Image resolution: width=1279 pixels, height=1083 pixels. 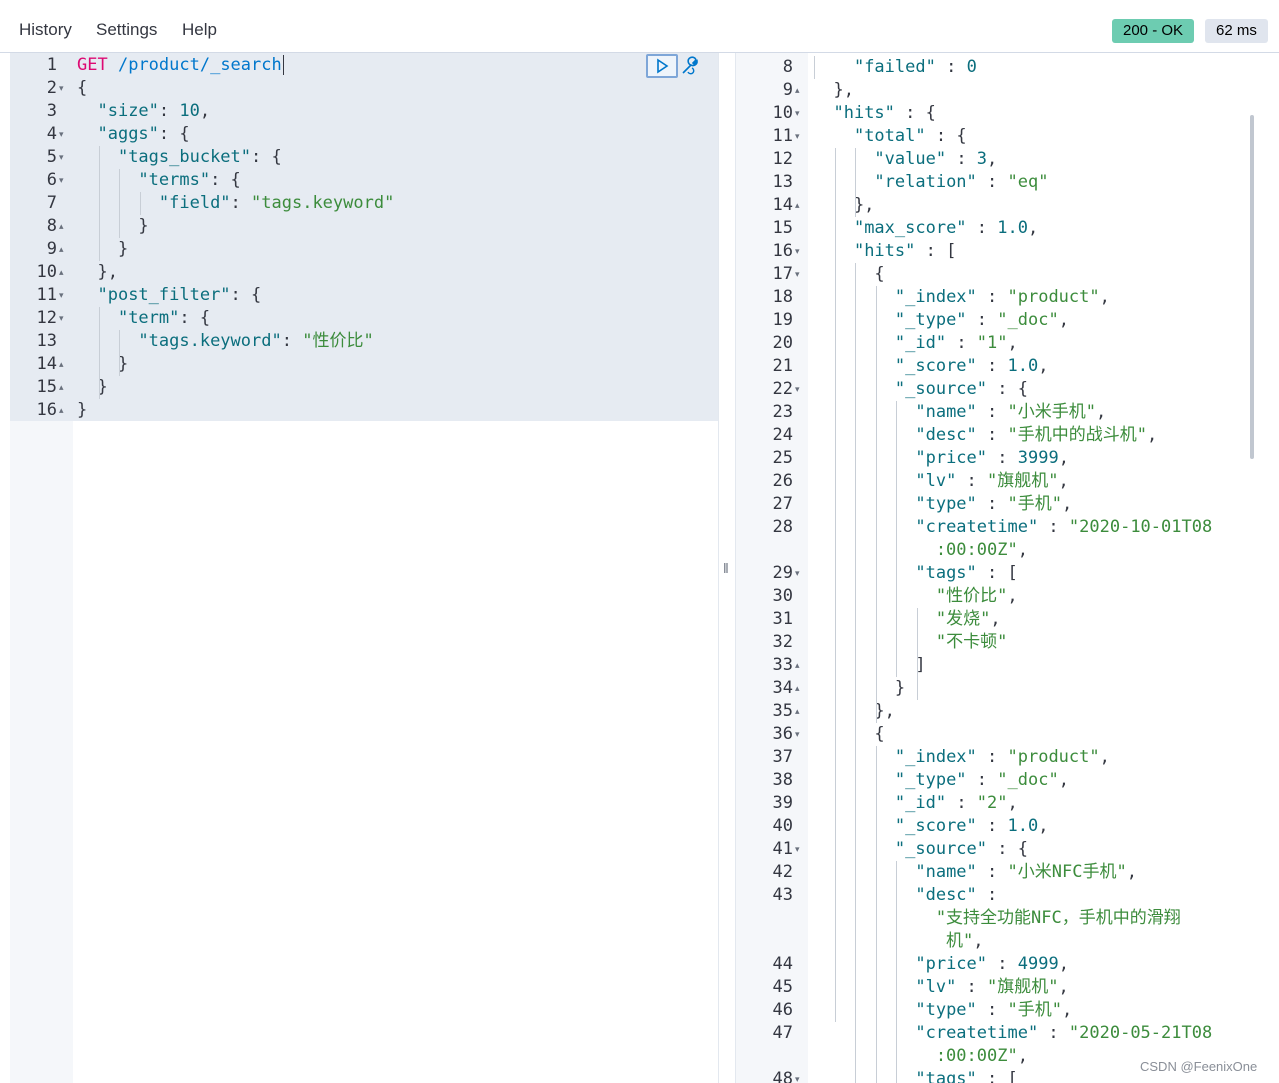 I want to click on line-number: 42, so click(x=782, y=872).